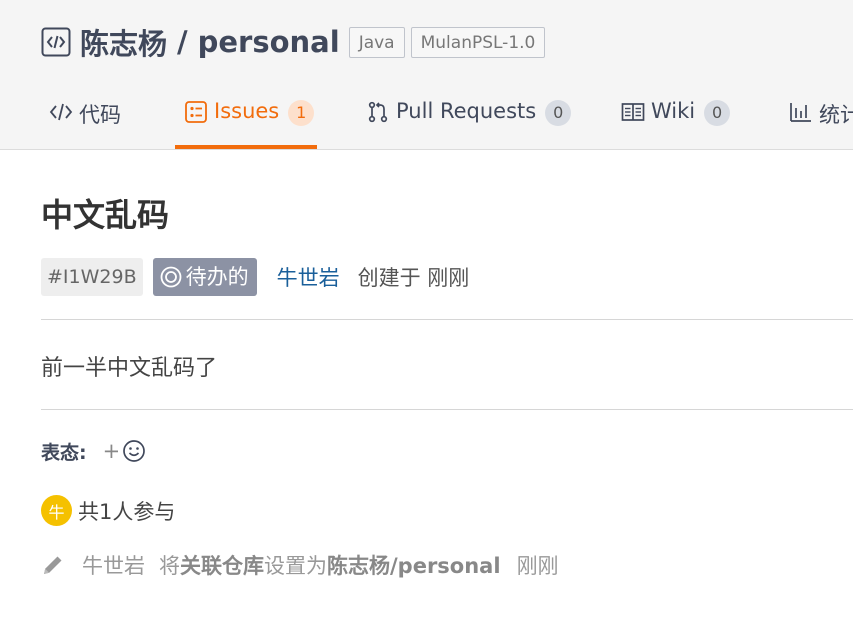  I want to click on book-icon, so click(633, 112).